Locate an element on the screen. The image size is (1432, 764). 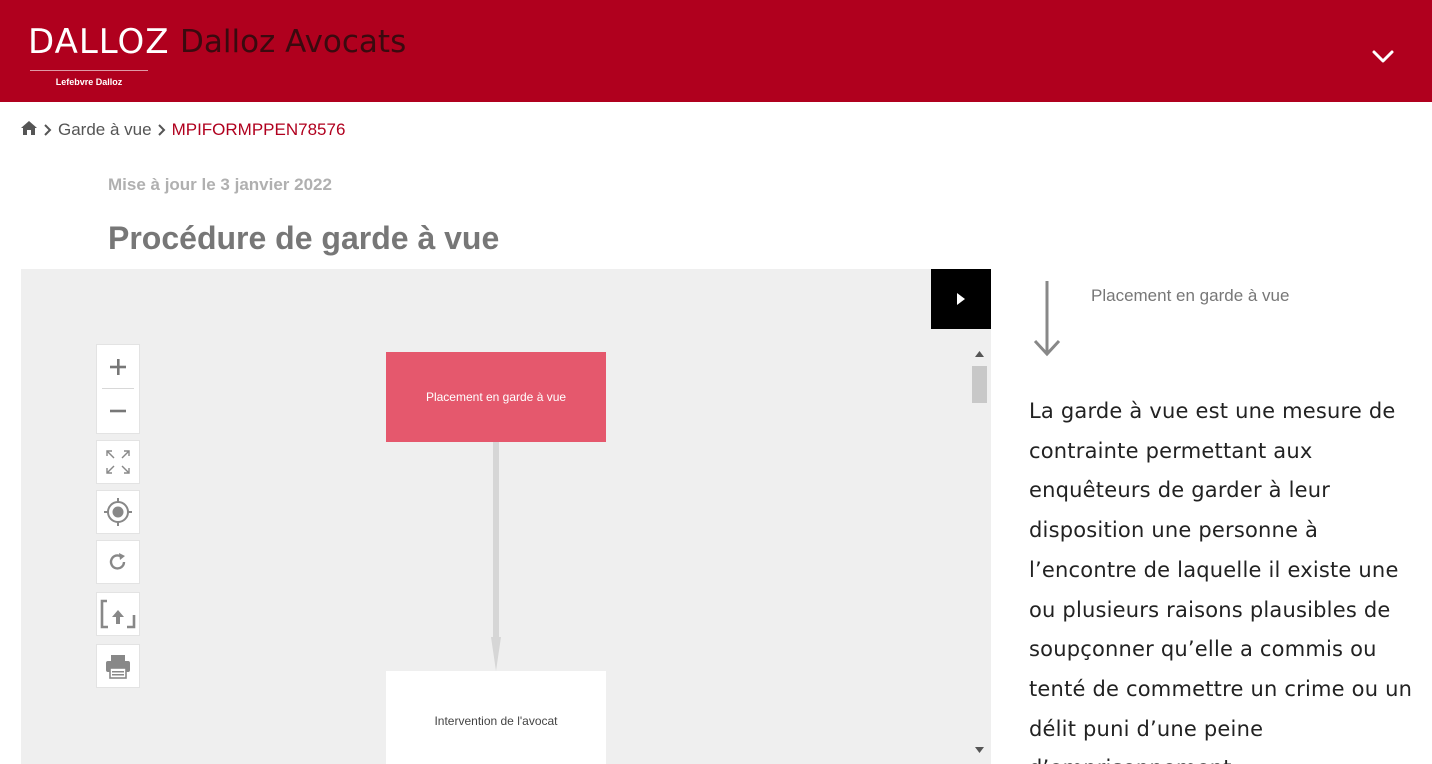
diagram-scrollbar is located at coordinates (979, 556).